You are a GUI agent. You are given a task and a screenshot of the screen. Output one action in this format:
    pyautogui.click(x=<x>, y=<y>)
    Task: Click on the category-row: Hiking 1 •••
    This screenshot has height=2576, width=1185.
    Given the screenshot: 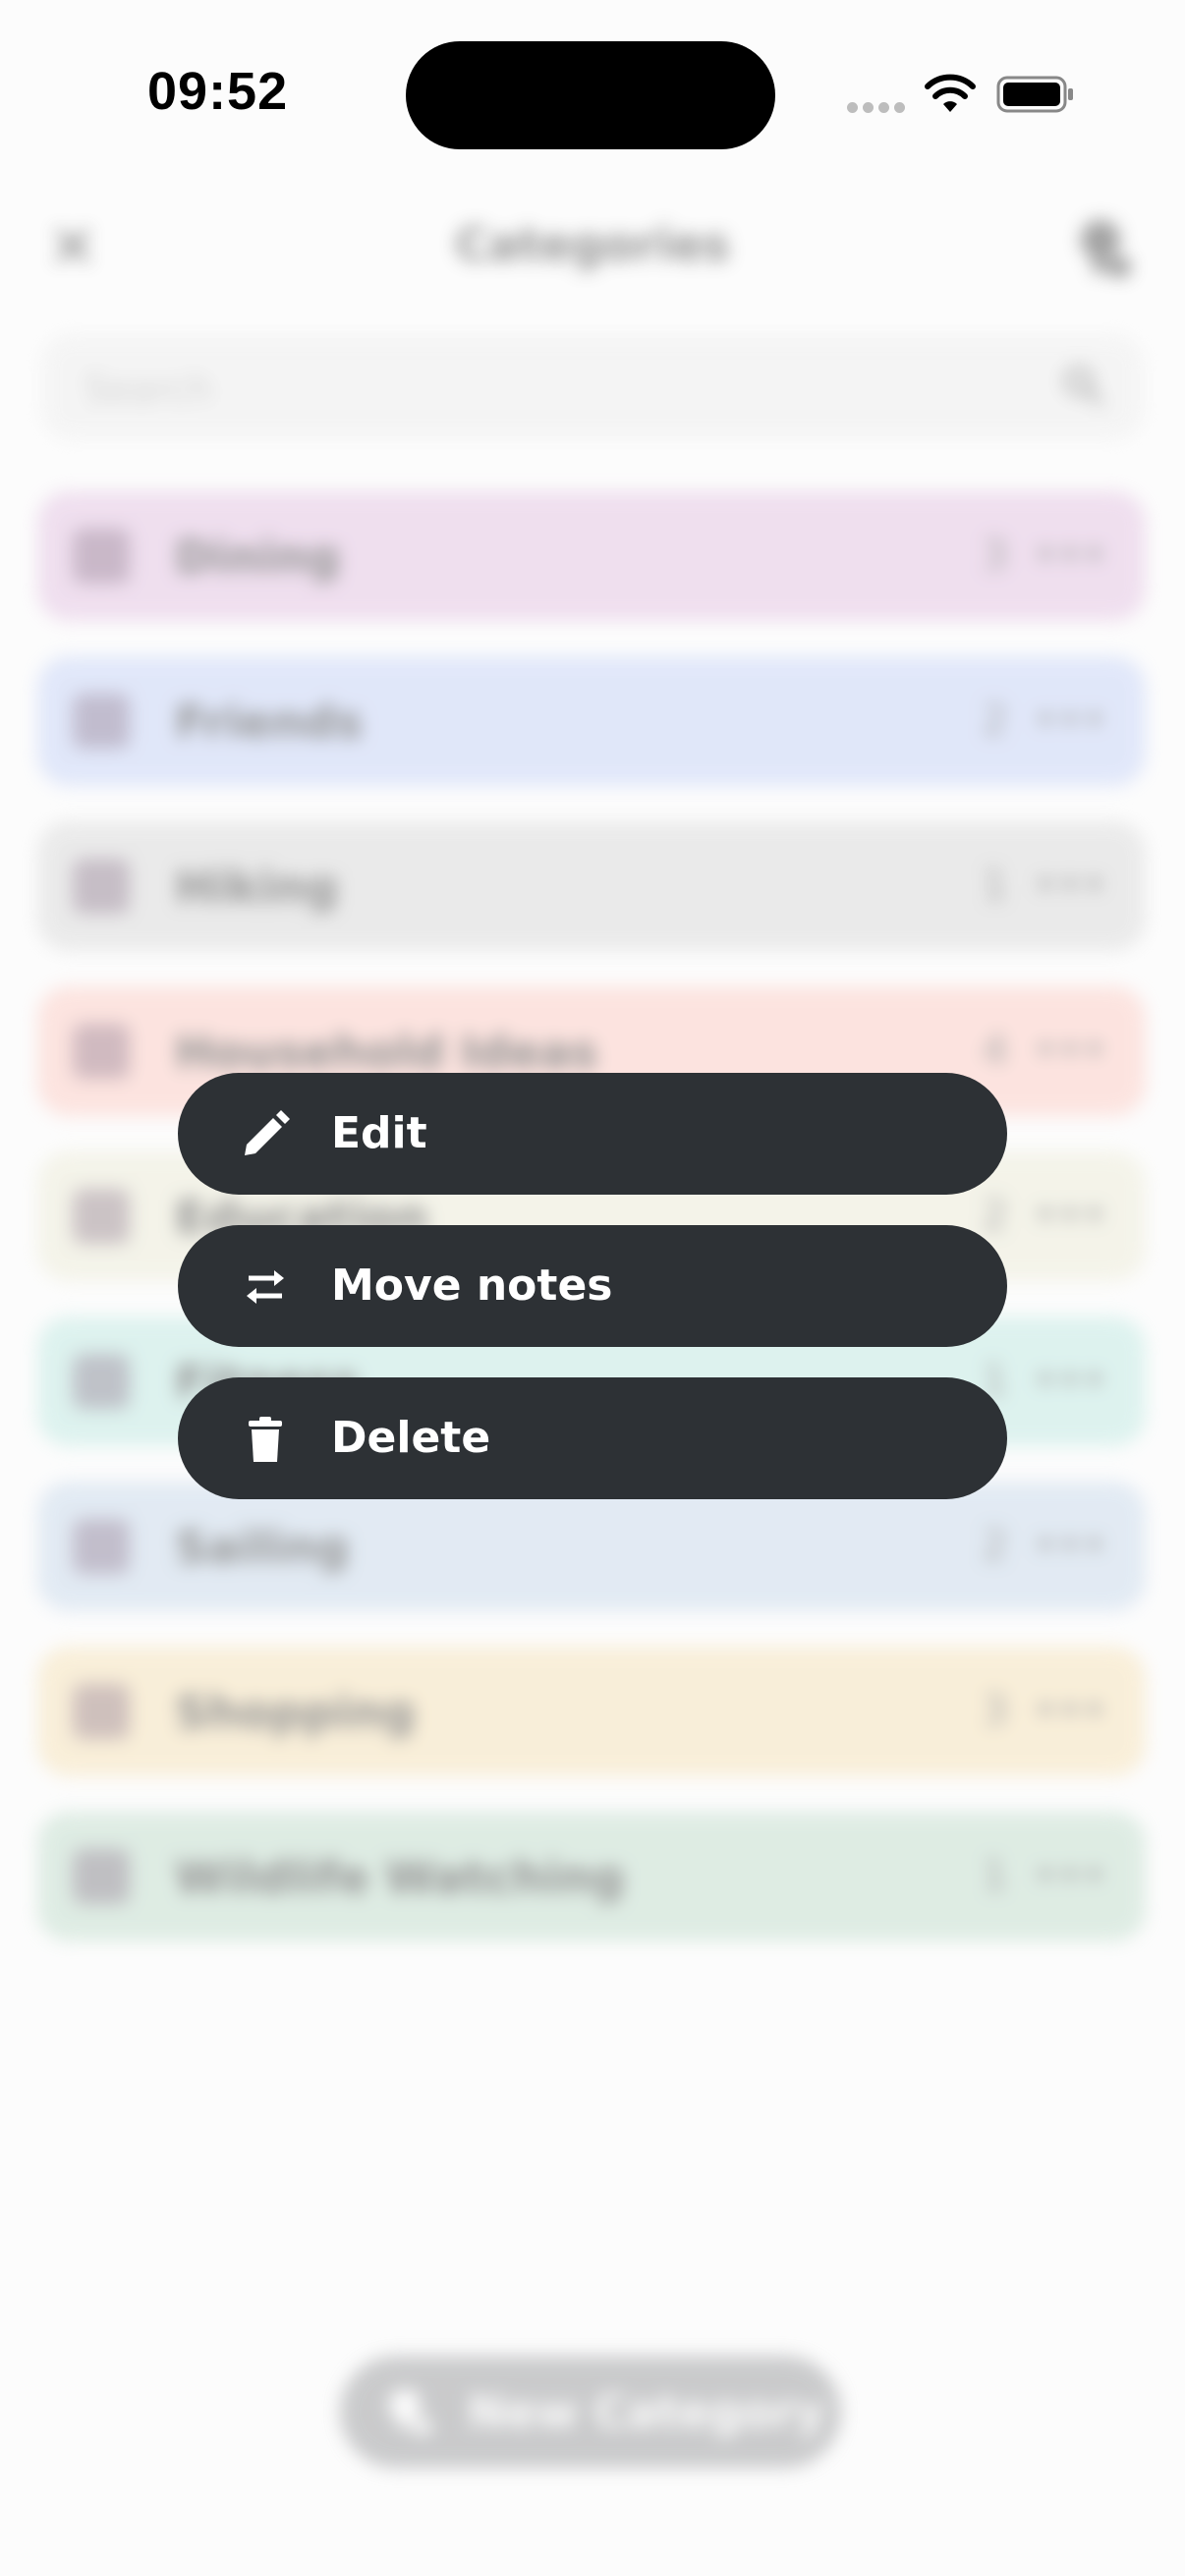 What is the action you would take?
    pyautogui.click(x=592, y=886)
    